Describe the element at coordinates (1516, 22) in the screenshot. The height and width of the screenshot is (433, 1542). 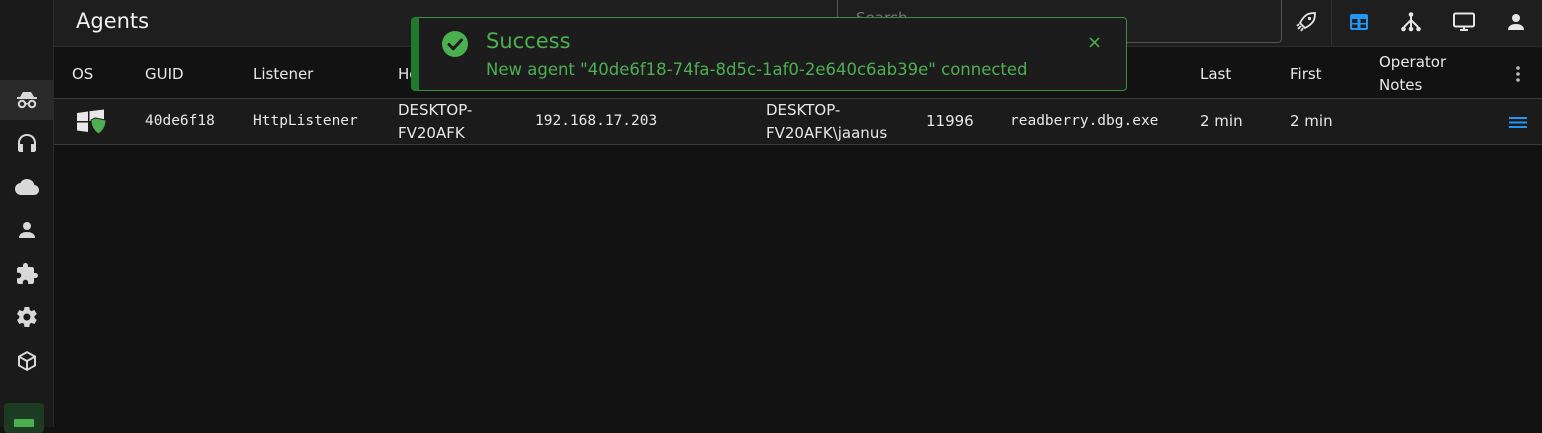
I see `user-icon` at that location.